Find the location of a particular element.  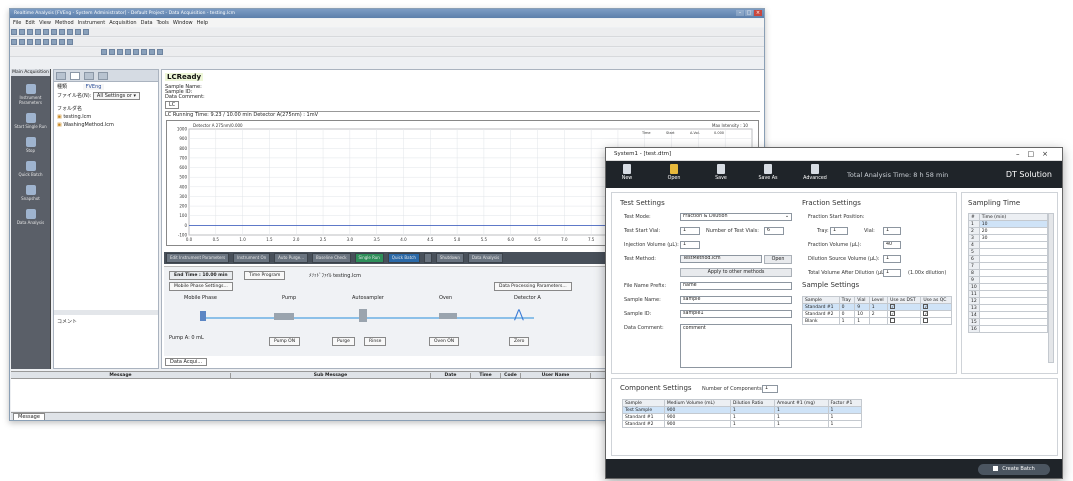

action-button-8: Data Analysis is located at coordinates (485, 258).